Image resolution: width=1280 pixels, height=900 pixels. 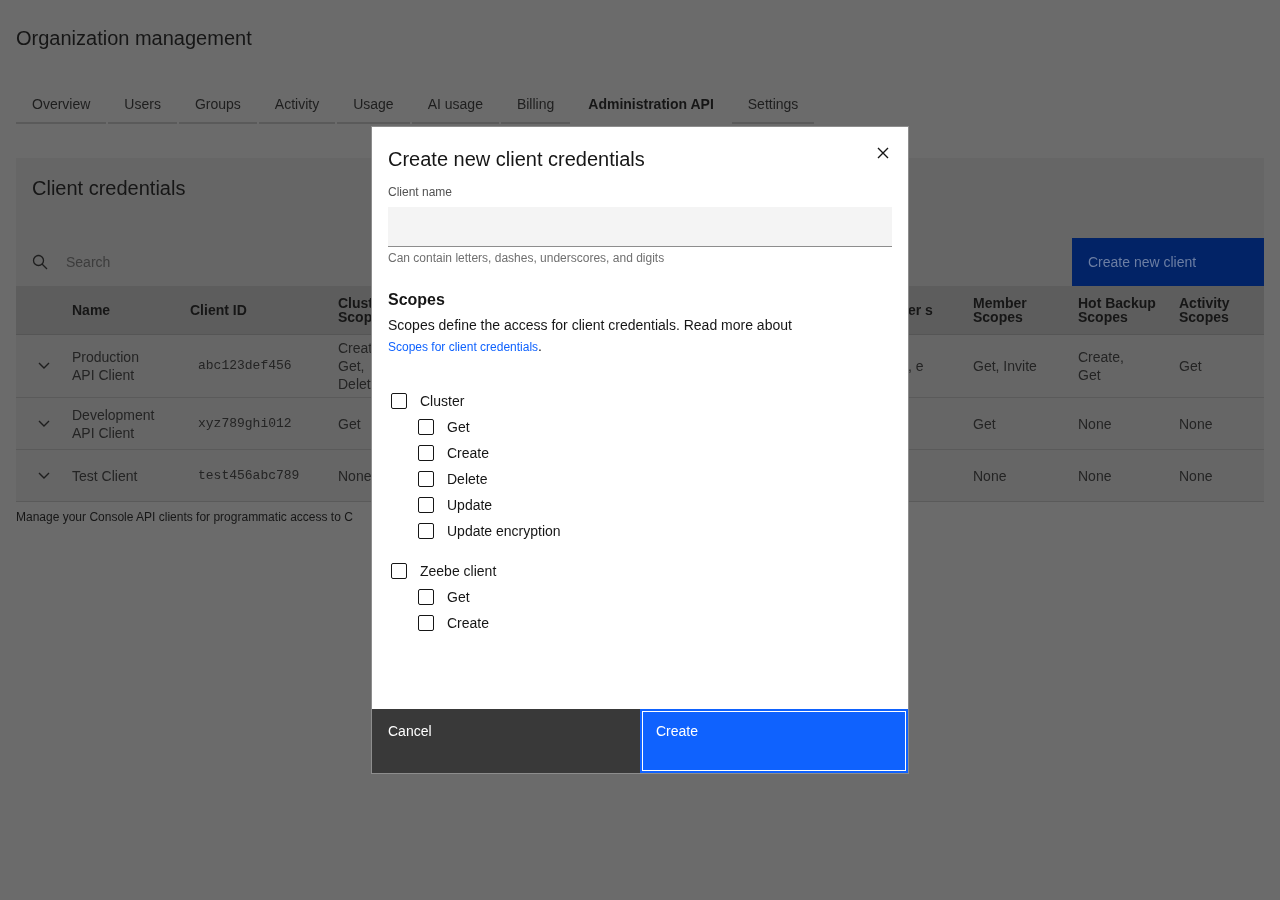 What do you see at coordinates (504, 531) in the screenshot?
I see `checkbox-label: Update encryption` at bounding box center [504, 531].